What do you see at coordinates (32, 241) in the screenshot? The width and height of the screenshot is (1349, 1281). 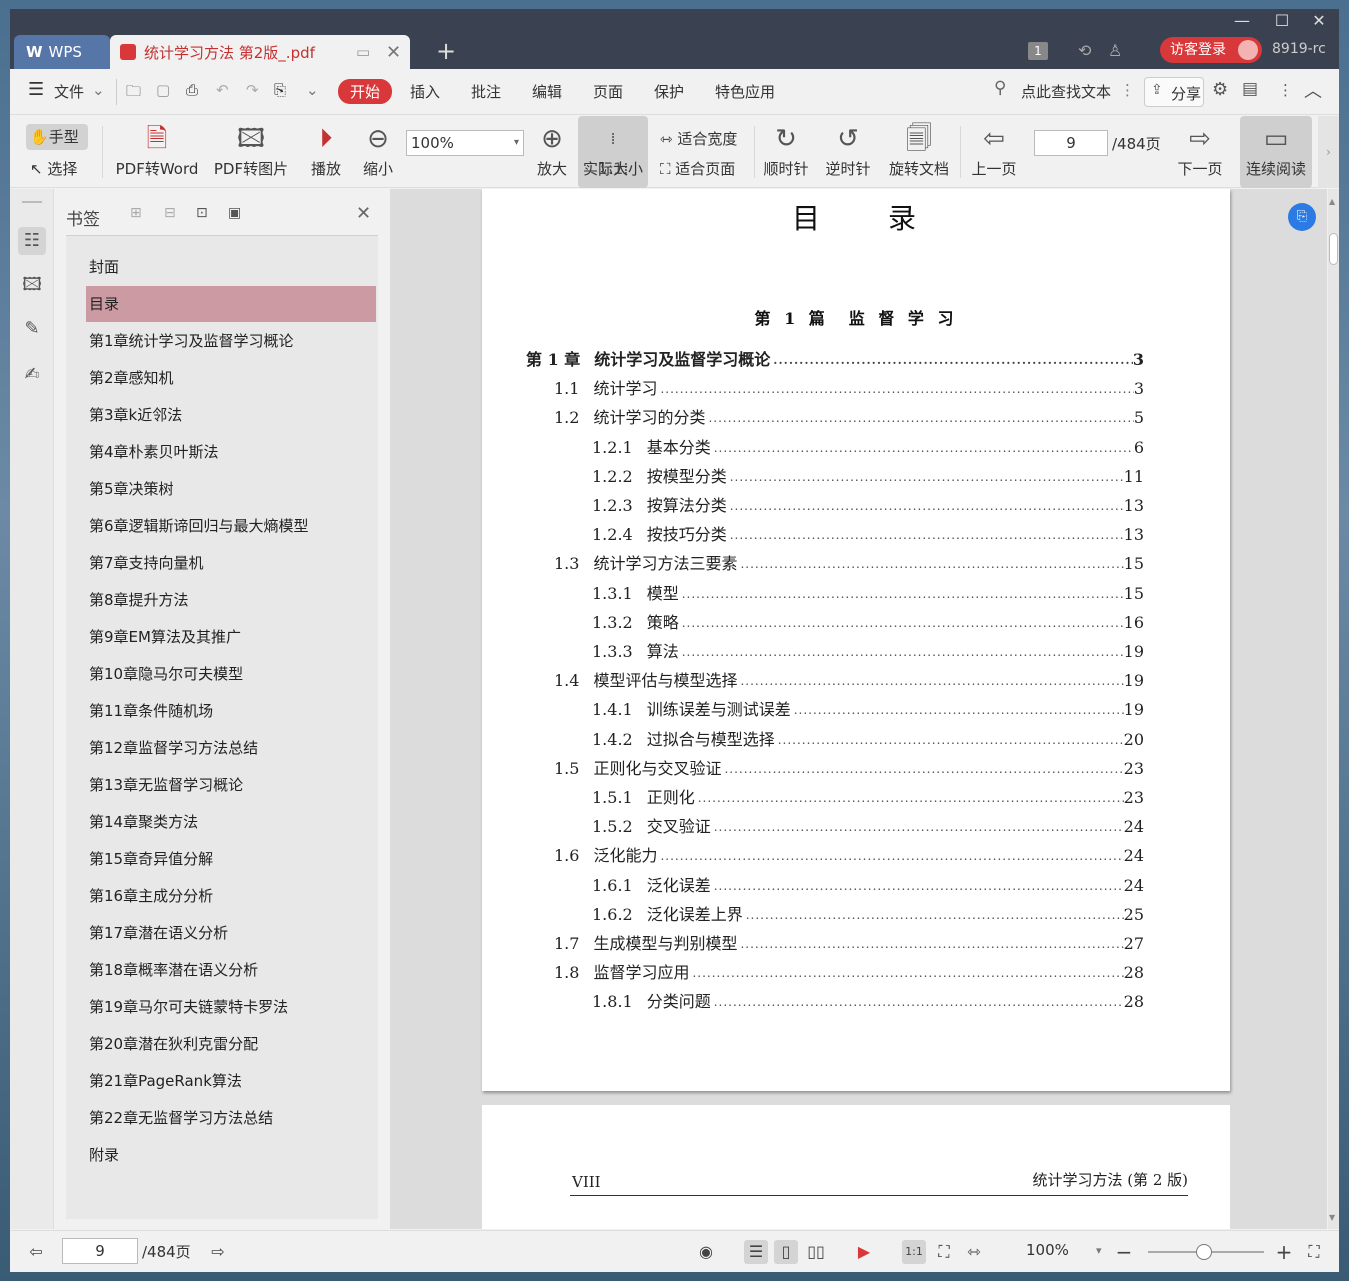 I see `bookmark-list-icon: ☷` at bounding box center [32, 241].